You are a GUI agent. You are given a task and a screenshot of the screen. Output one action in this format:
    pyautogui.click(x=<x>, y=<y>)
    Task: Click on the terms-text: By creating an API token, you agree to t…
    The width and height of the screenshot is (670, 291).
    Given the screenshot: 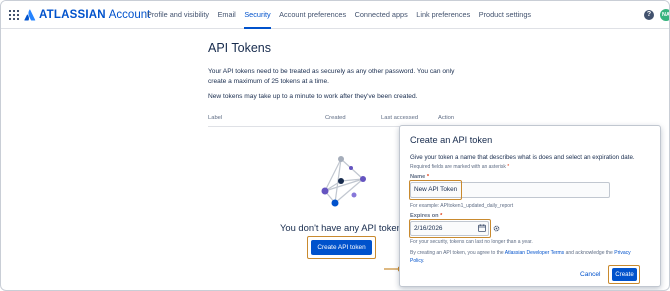 What is the action you would take?
    pyautogui.click(x=527, y=257)
    